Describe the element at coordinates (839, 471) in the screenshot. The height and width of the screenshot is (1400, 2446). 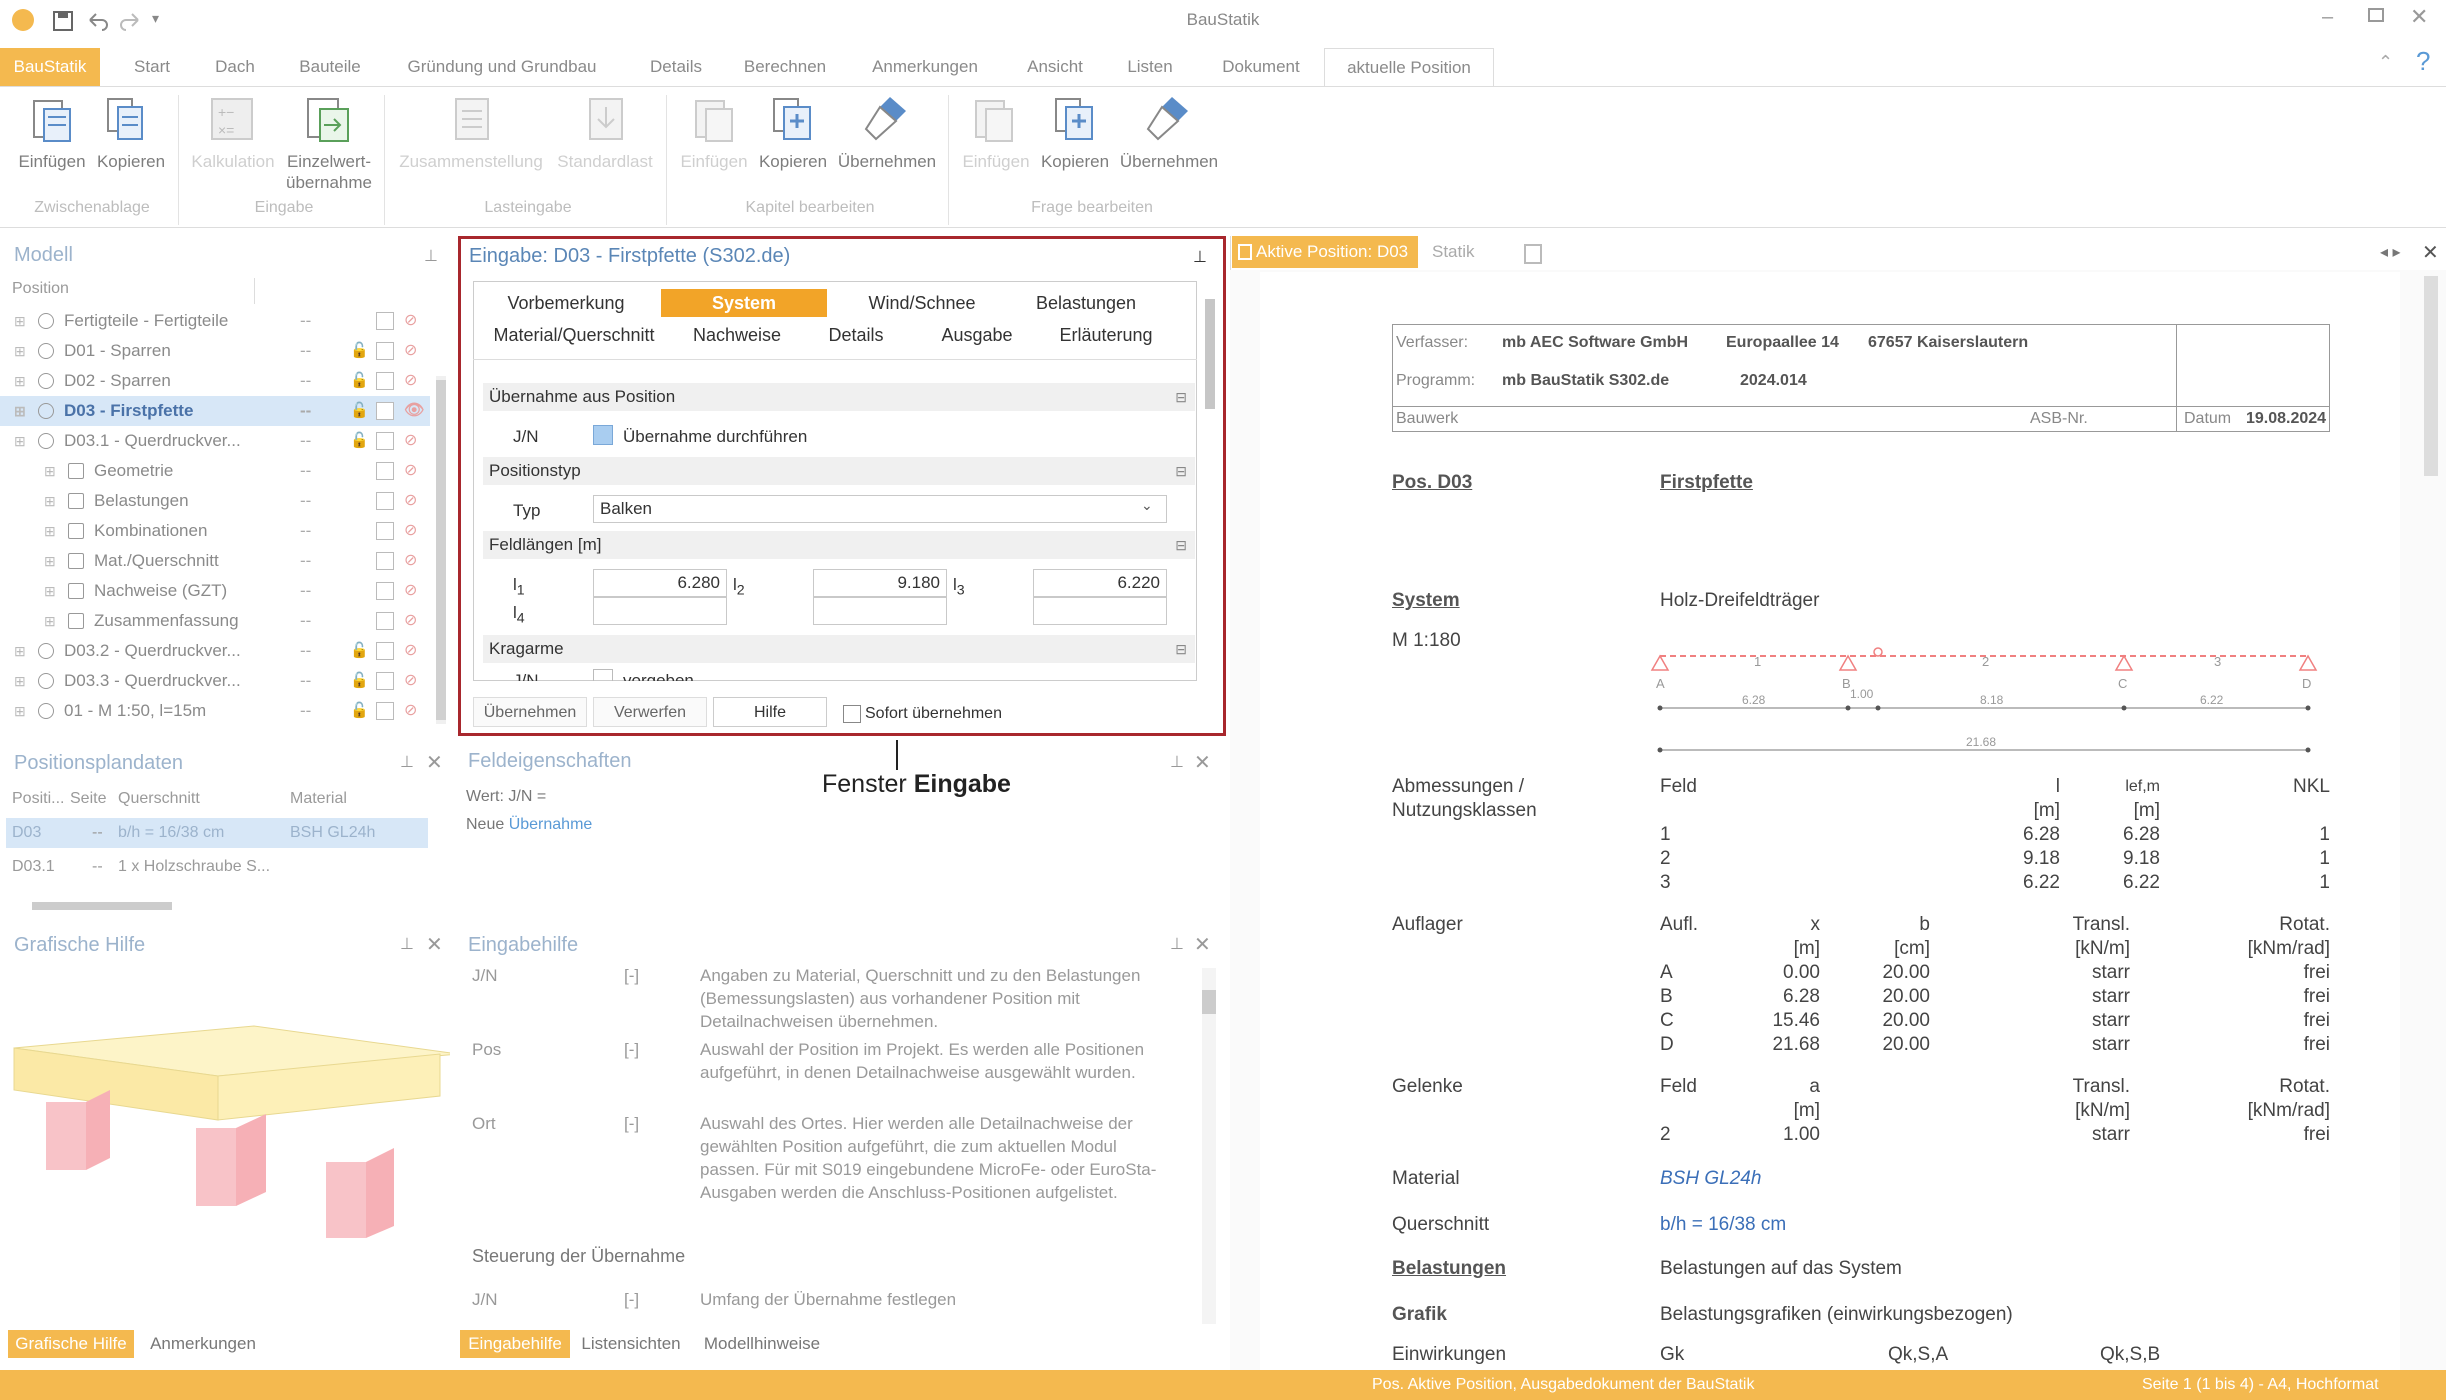
I see `section-positionstyp: Positionstyp ⊟` at that location.